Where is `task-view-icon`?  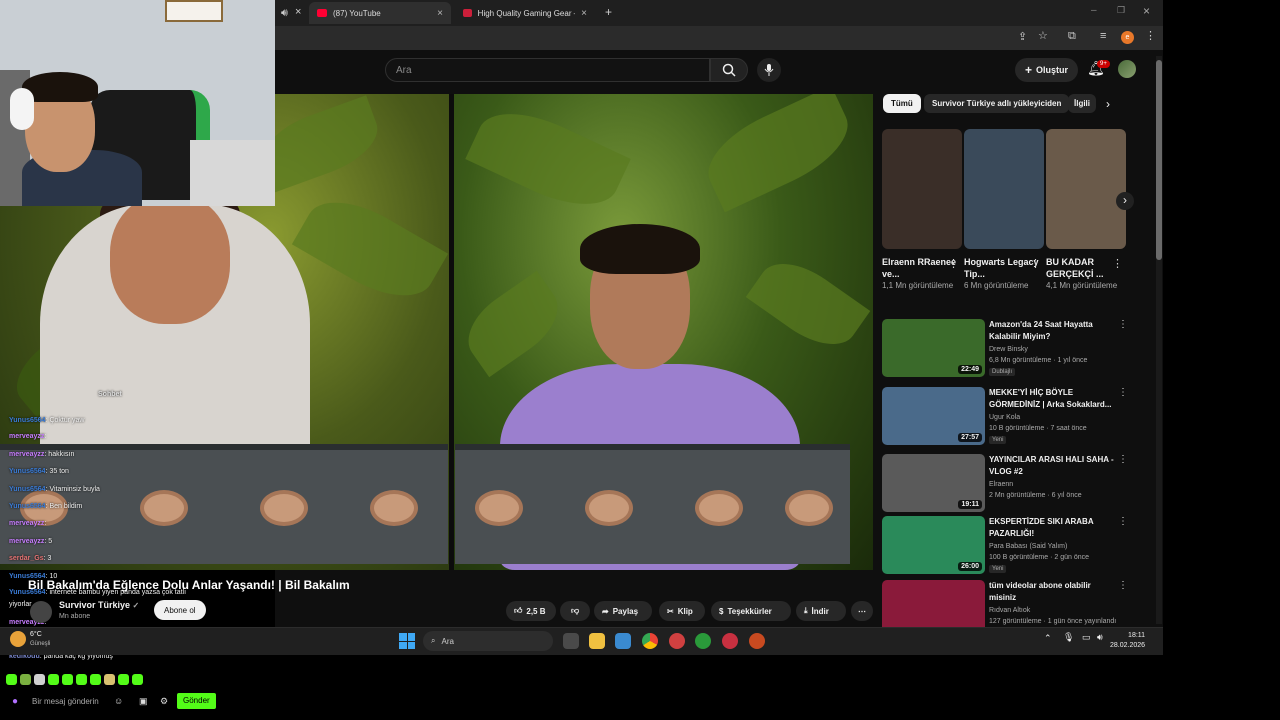 task-view-icon is located at coordinates (571, 641).